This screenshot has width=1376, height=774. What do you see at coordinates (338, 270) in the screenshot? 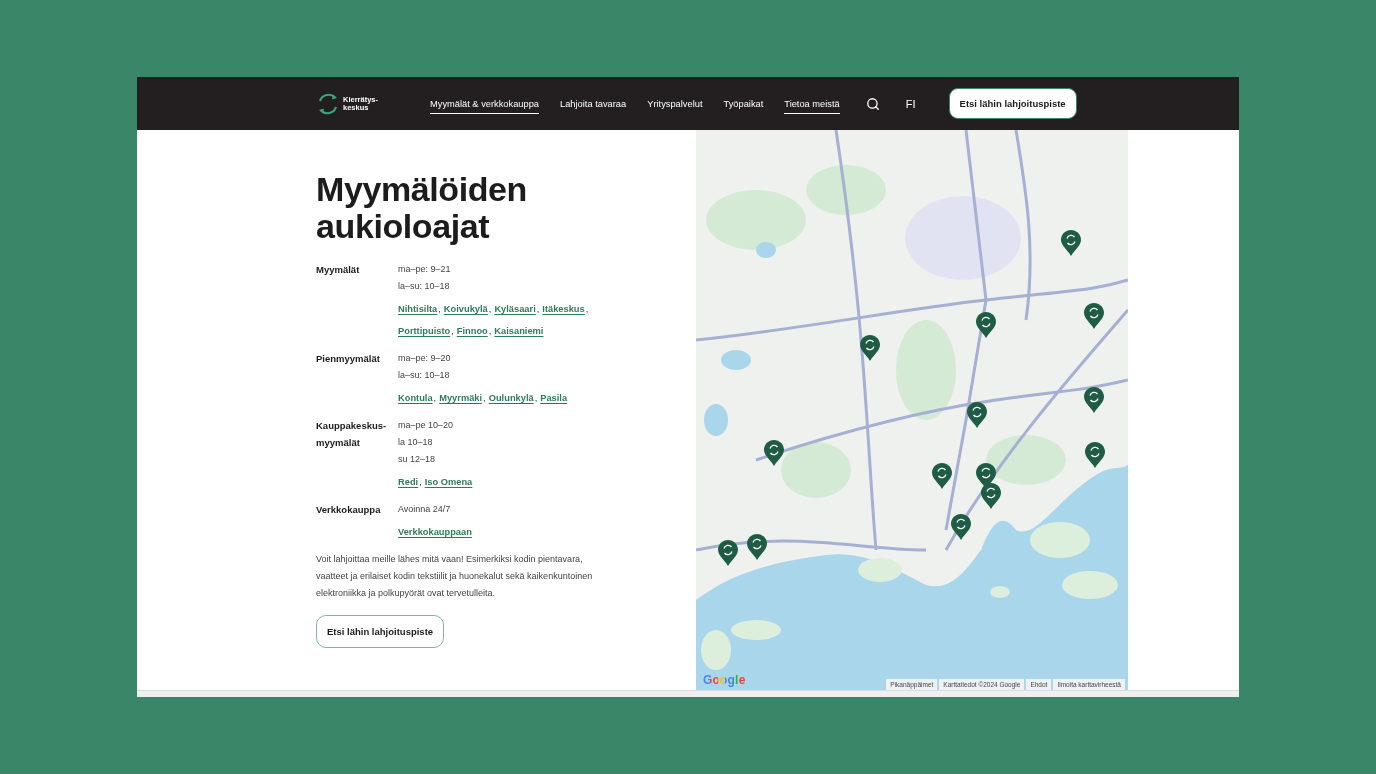
I see `store-type-label: Myymälät` at bounding box center [338, 270].